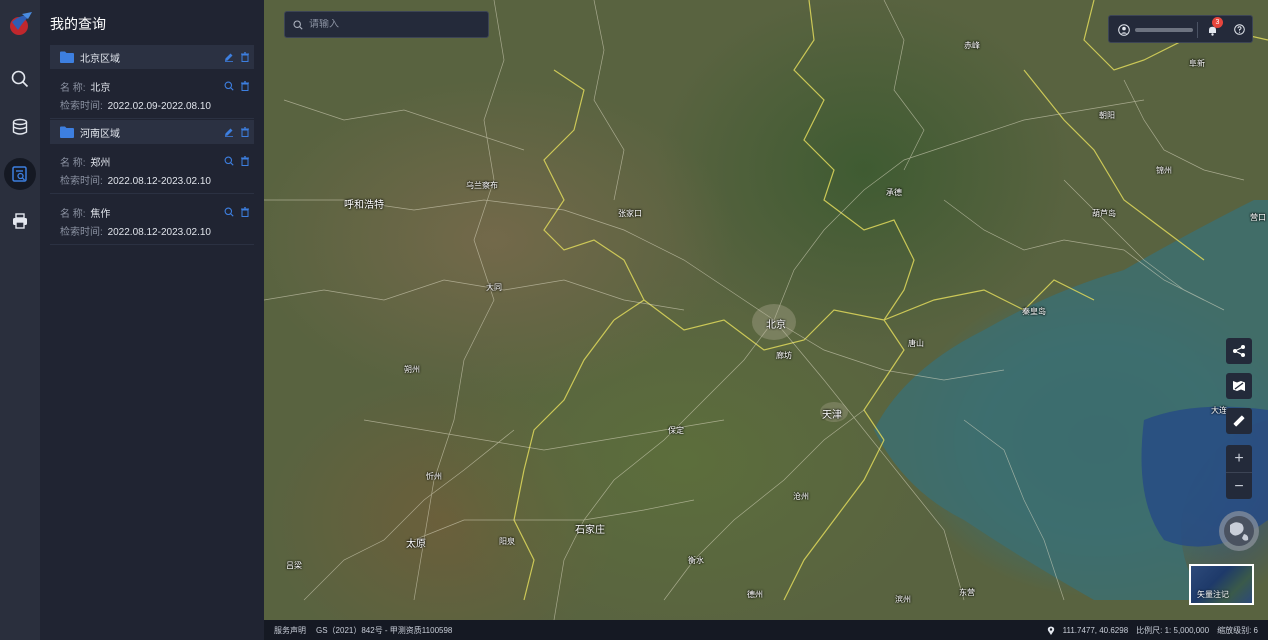 This screenshot has height=640, width=1268. What do you see at coordinates (20, 320) in the screenshot?
I see `nav-rail` at bounding box center [20, 320].